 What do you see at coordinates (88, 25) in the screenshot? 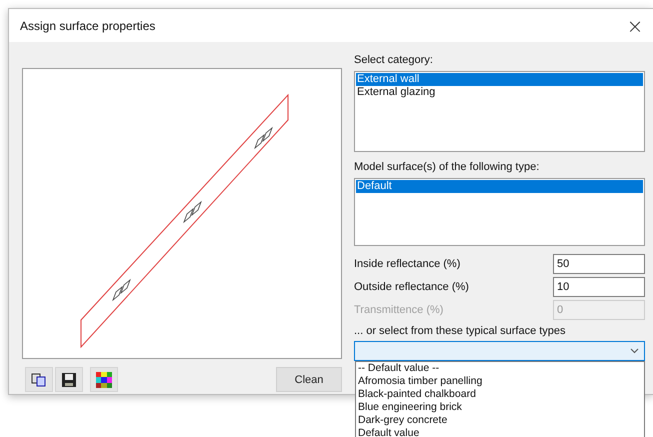
I see `window-title: Assign surface properties` at bounding box center [88, 25].